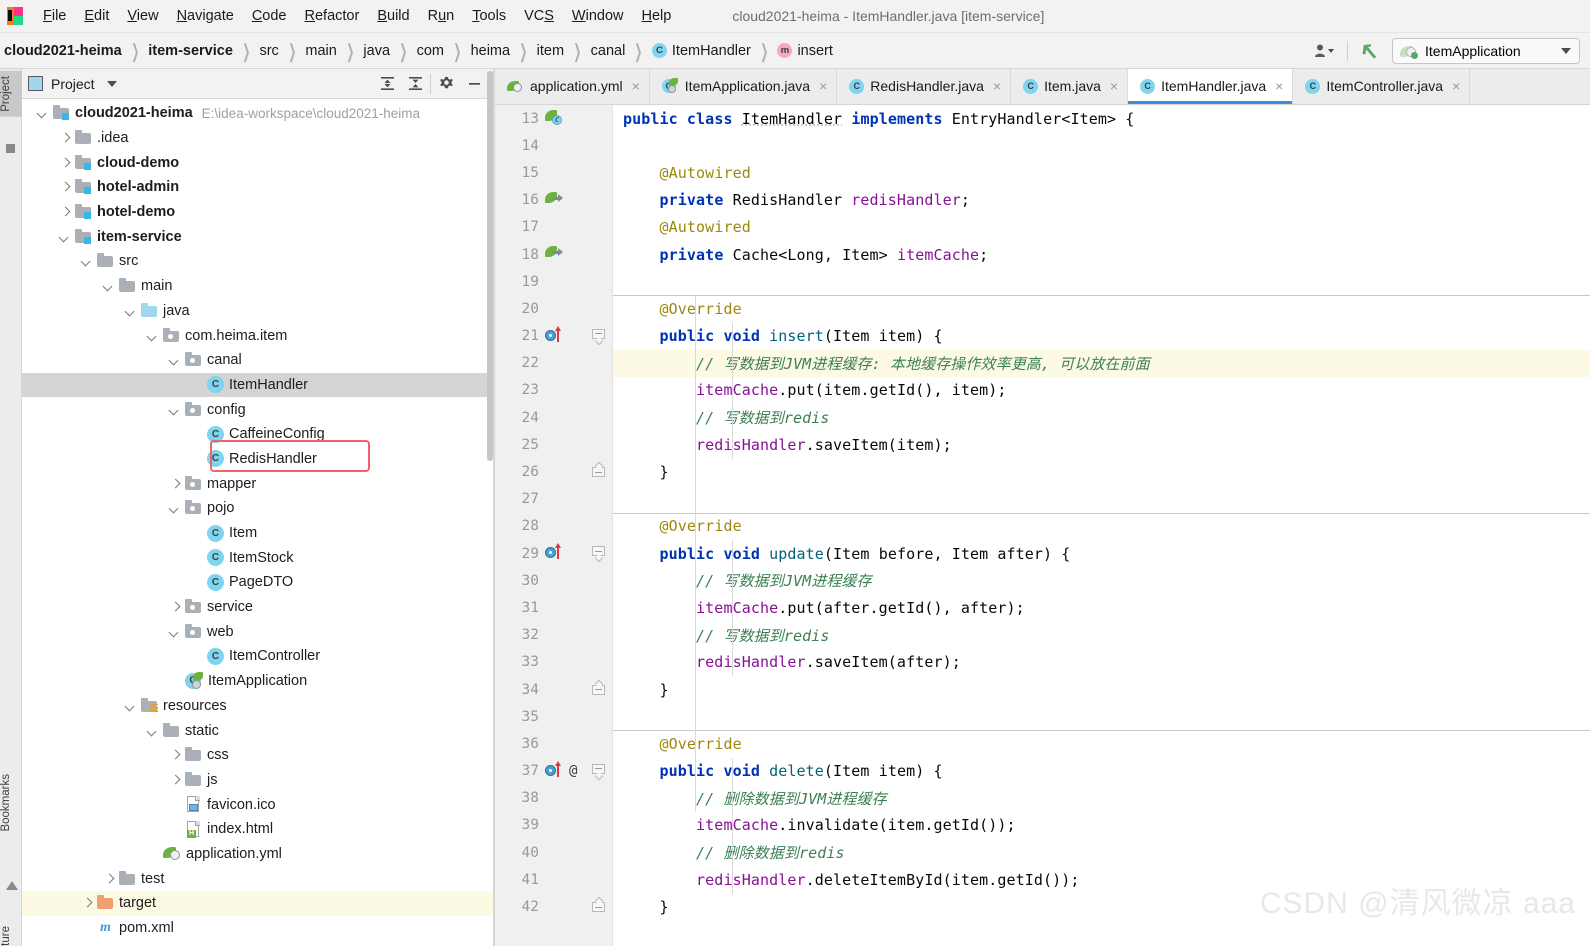 The height and width of the screenshot is (946, 1590). I want to click on editor-tab-itemcontroller-java: C ItemController.java ×, so click(1382, 86).